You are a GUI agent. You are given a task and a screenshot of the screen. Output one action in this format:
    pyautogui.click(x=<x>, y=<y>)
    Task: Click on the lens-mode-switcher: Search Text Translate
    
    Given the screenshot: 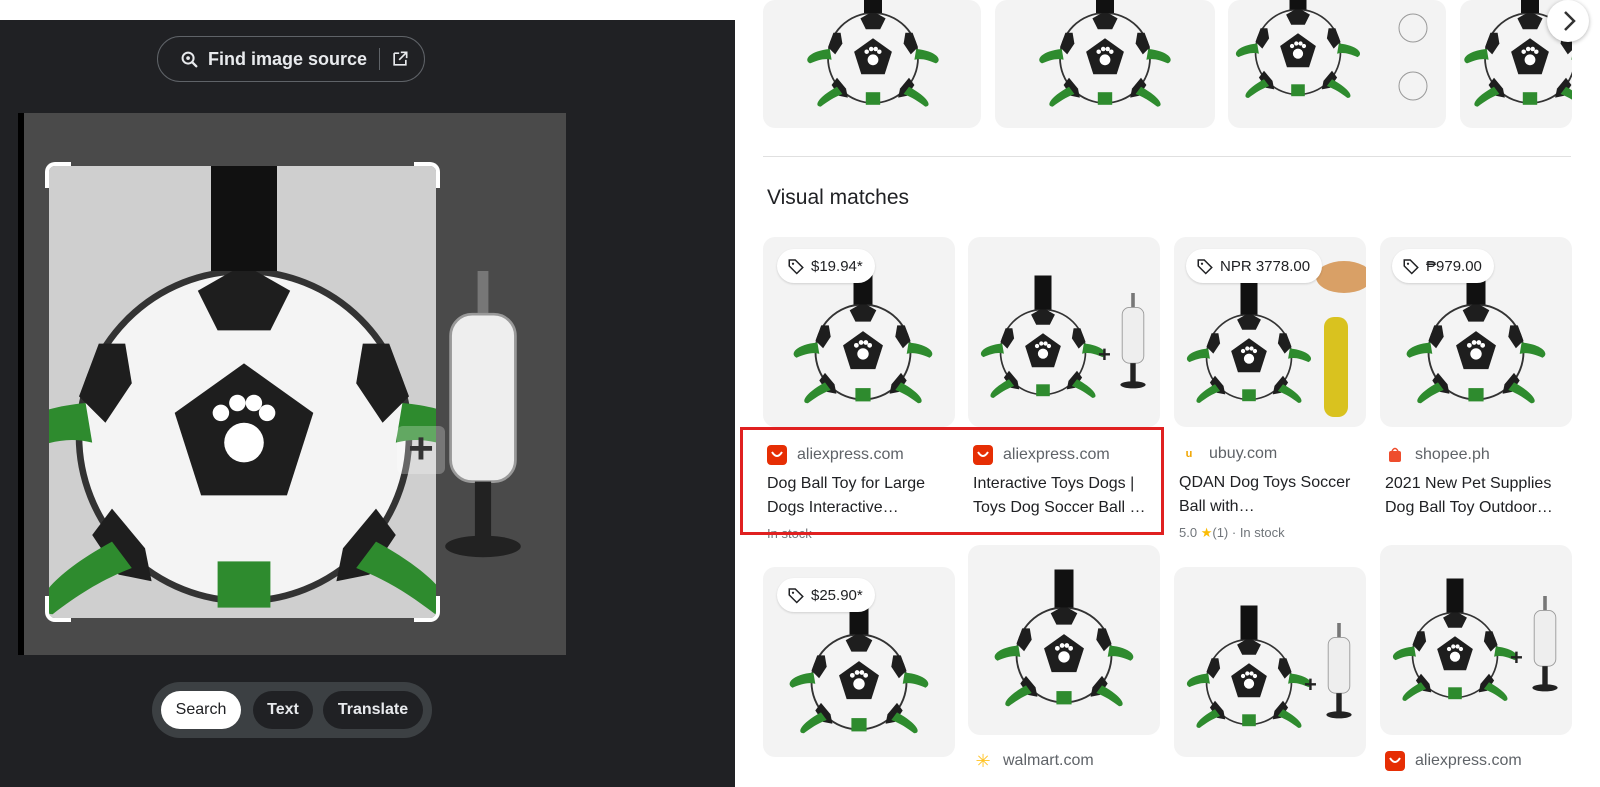 What is the action you would take?
    pyautogui.click(x=292, y=710)
    